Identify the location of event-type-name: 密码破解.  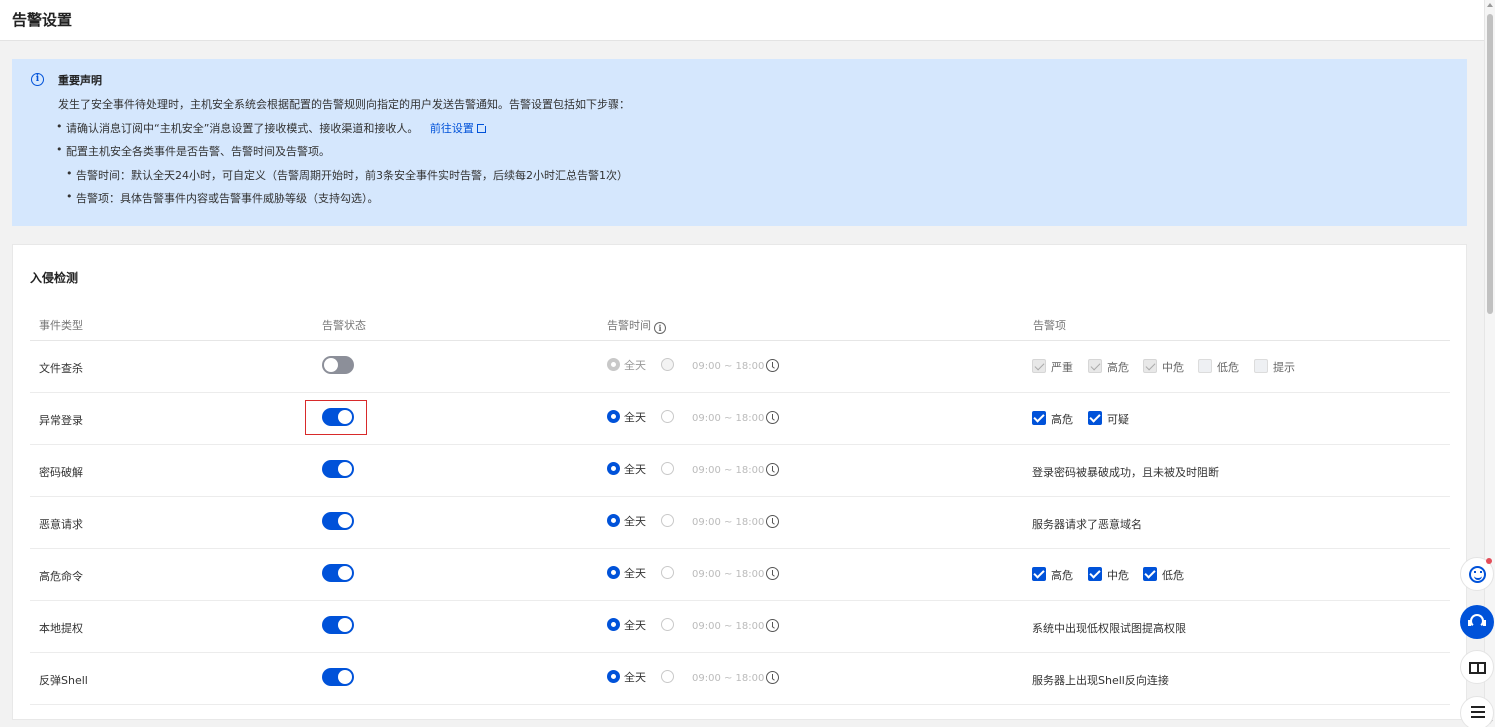
(61, 472).